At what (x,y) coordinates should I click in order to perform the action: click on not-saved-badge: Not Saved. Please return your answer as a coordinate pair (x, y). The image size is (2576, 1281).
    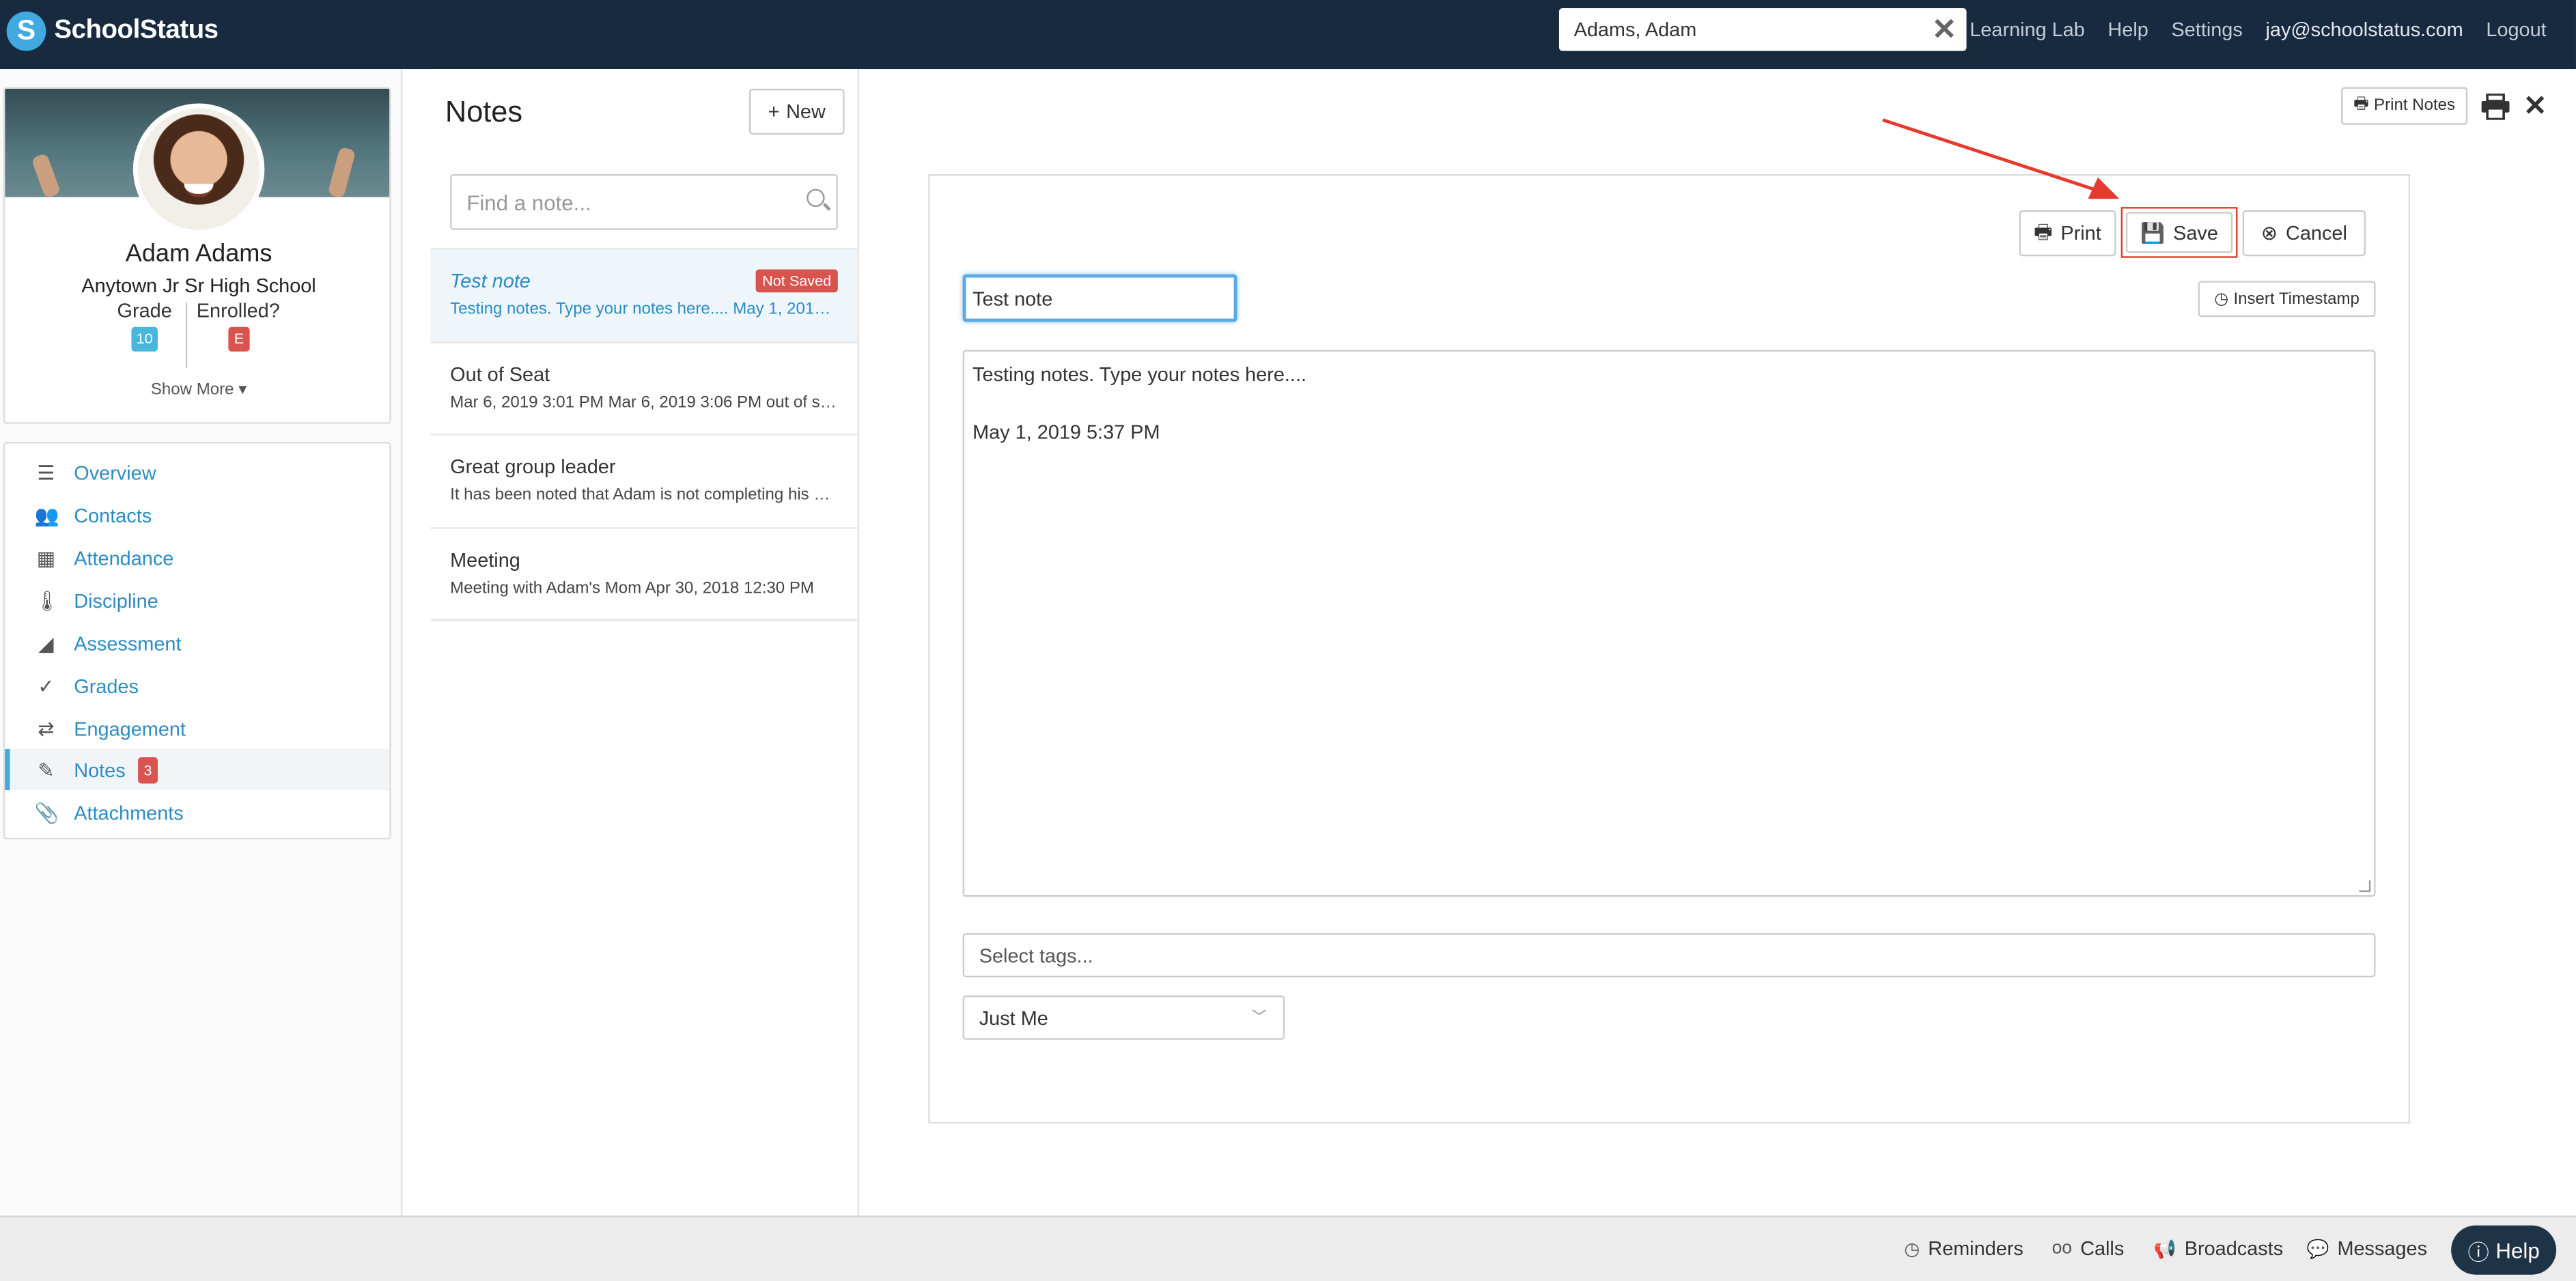
    Looking at the image, I should click on (796, 281).